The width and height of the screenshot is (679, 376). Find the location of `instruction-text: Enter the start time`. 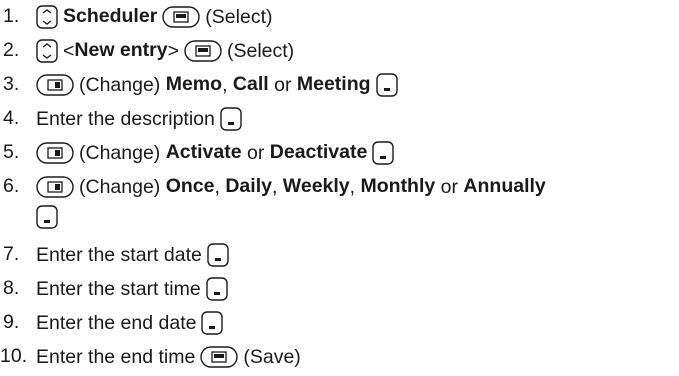

instruction-text: Enter the start time is located at coordinates (118, 288).